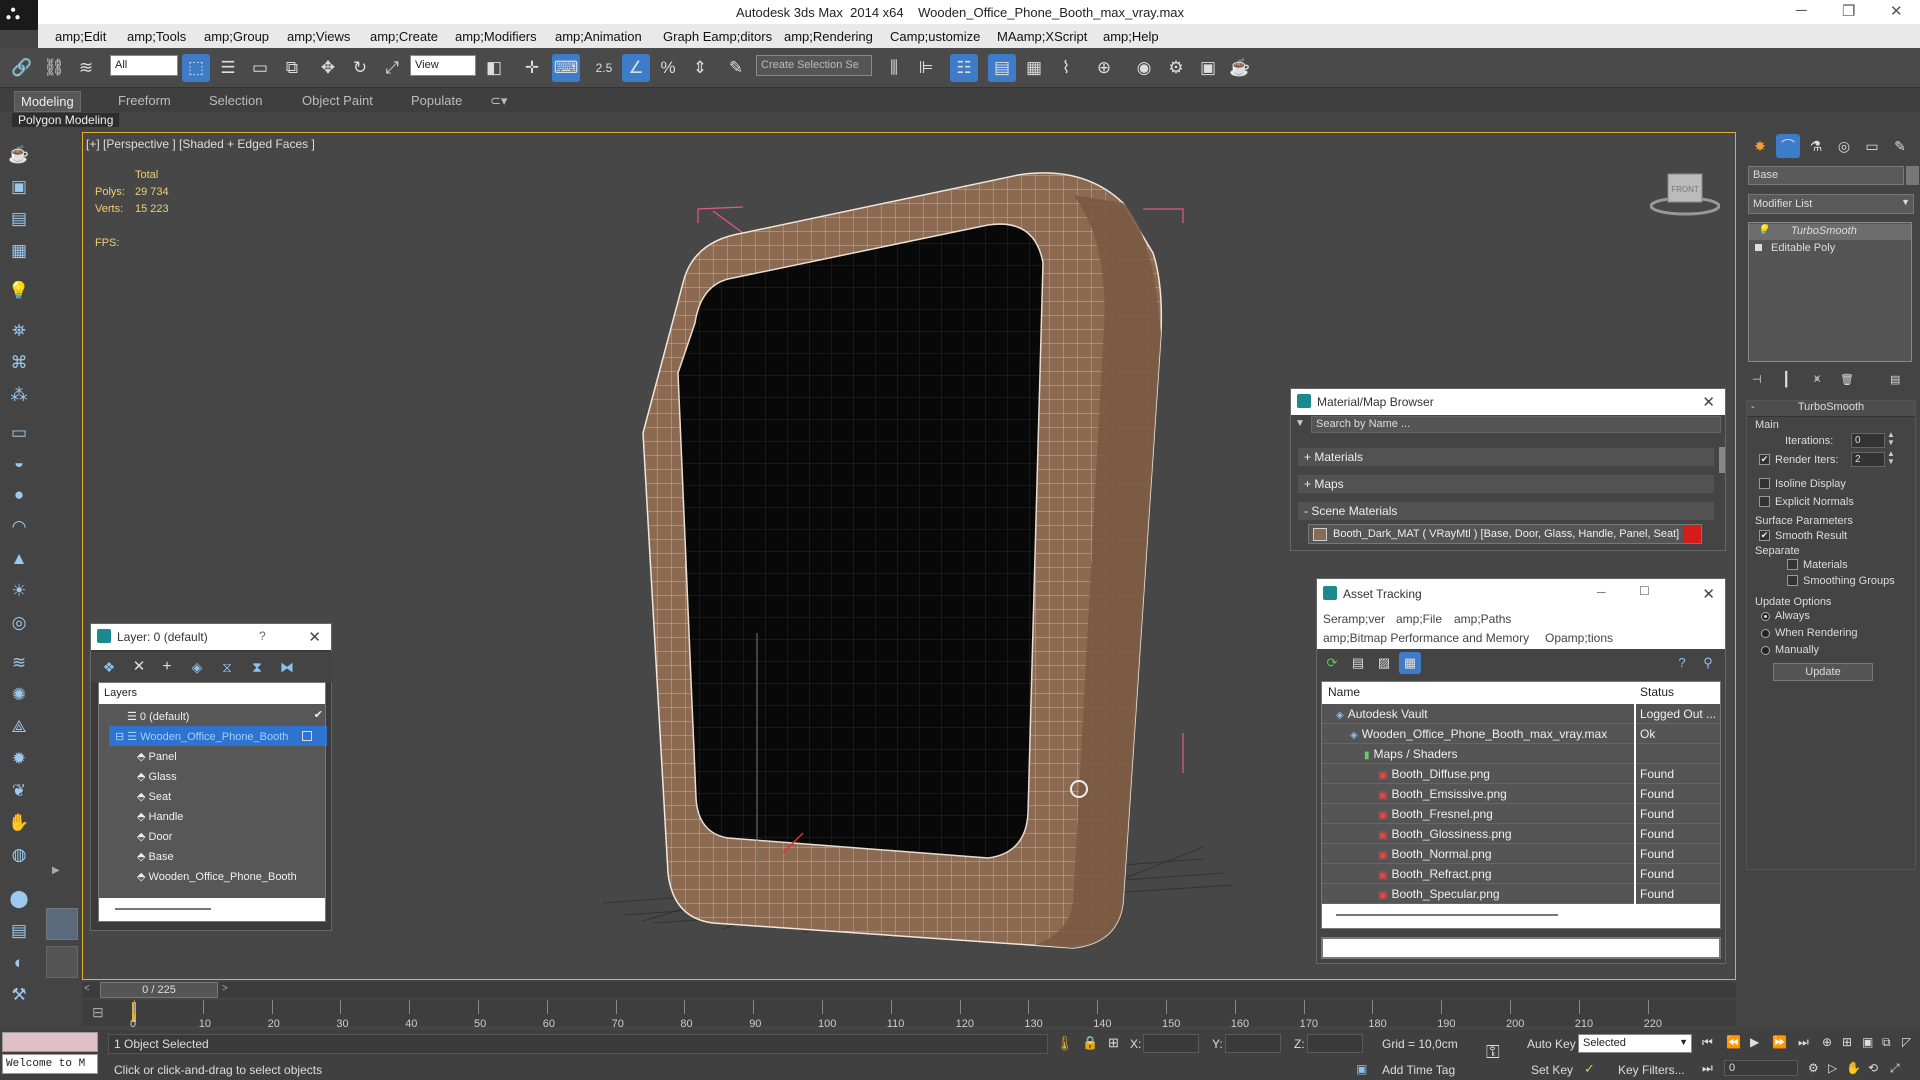  Describe the element at coordinates (19, 995) in the screenshot. I see `tools-side-icon: ⚒` at that location.